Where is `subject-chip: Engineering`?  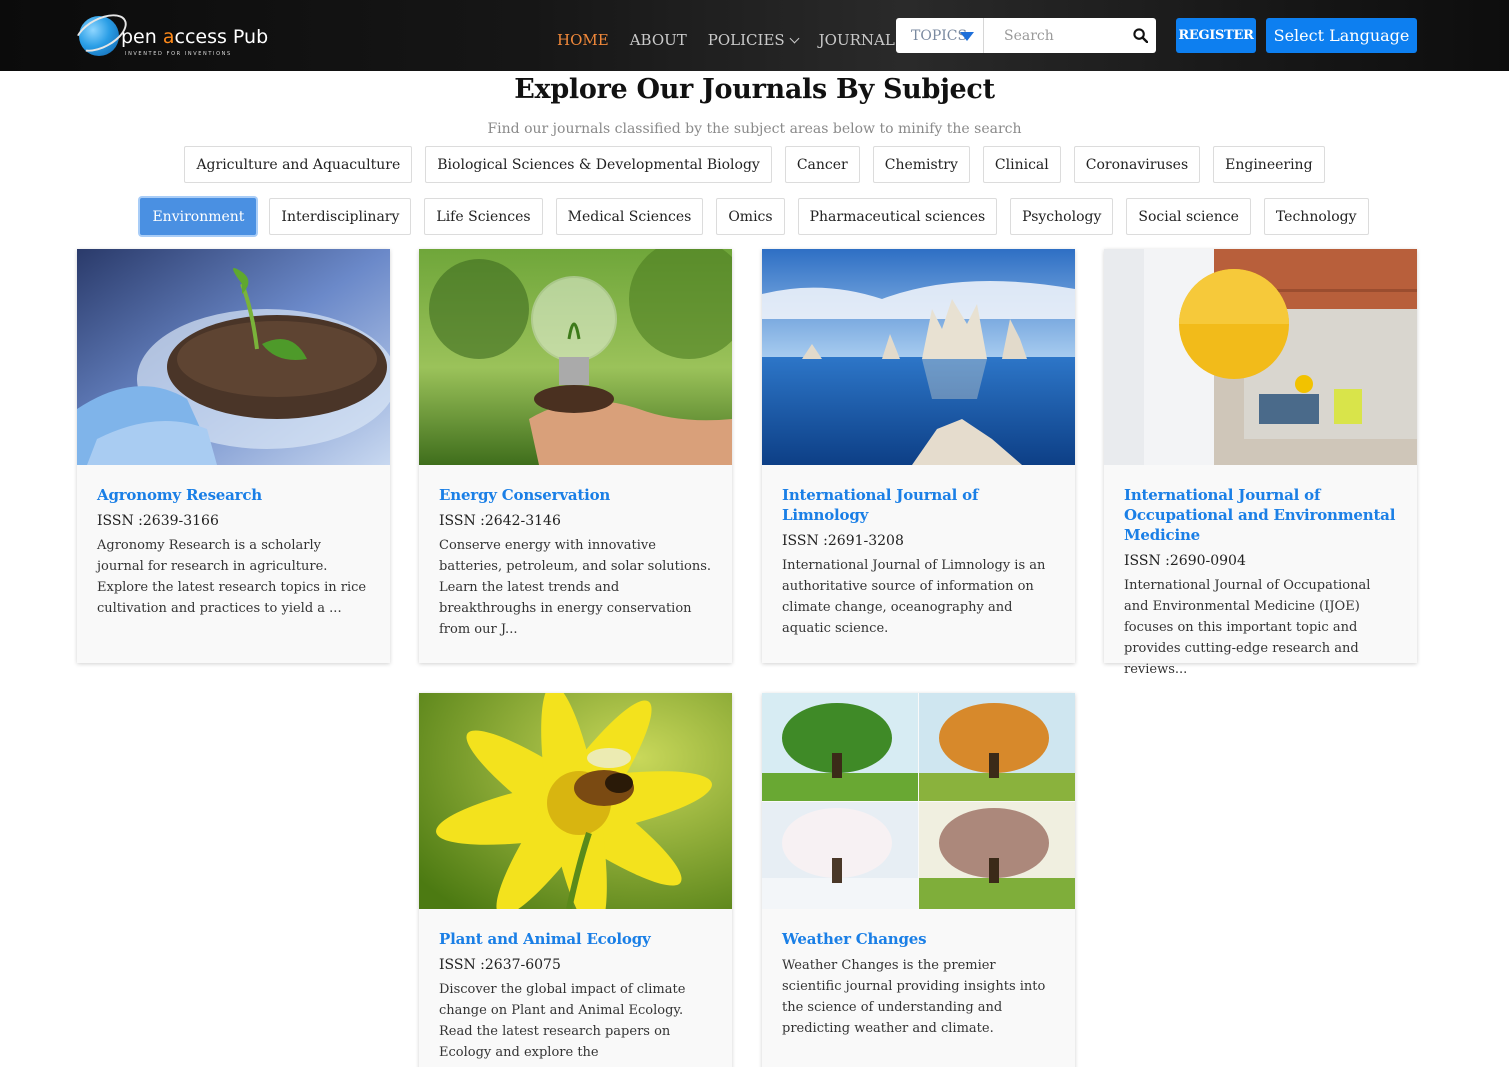
subject-chip: Engineering is located at coordinates (1268, 164).